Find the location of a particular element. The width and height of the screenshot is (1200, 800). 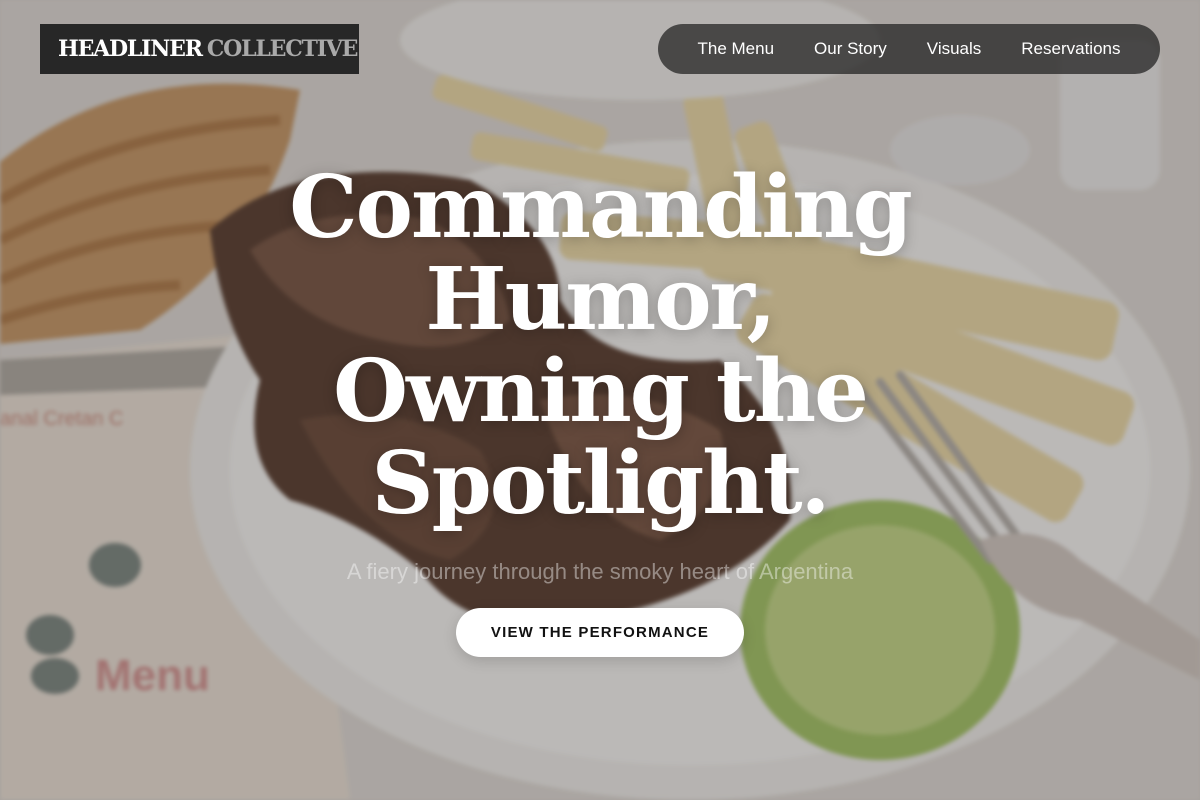

hero-headline-line: Spotlight. is located at coordinates (601, 483).